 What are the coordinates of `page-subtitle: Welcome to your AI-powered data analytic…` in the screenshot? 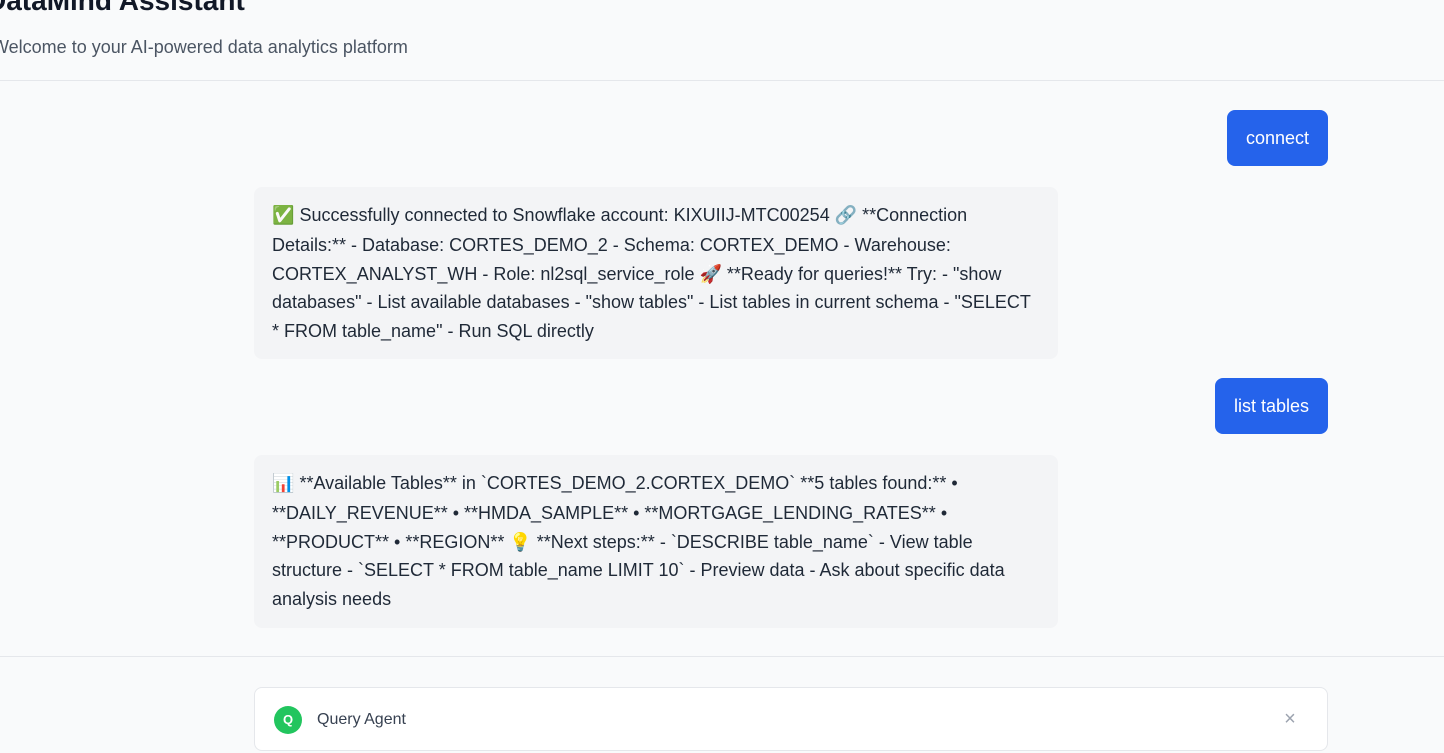 It's located at (204, 47).